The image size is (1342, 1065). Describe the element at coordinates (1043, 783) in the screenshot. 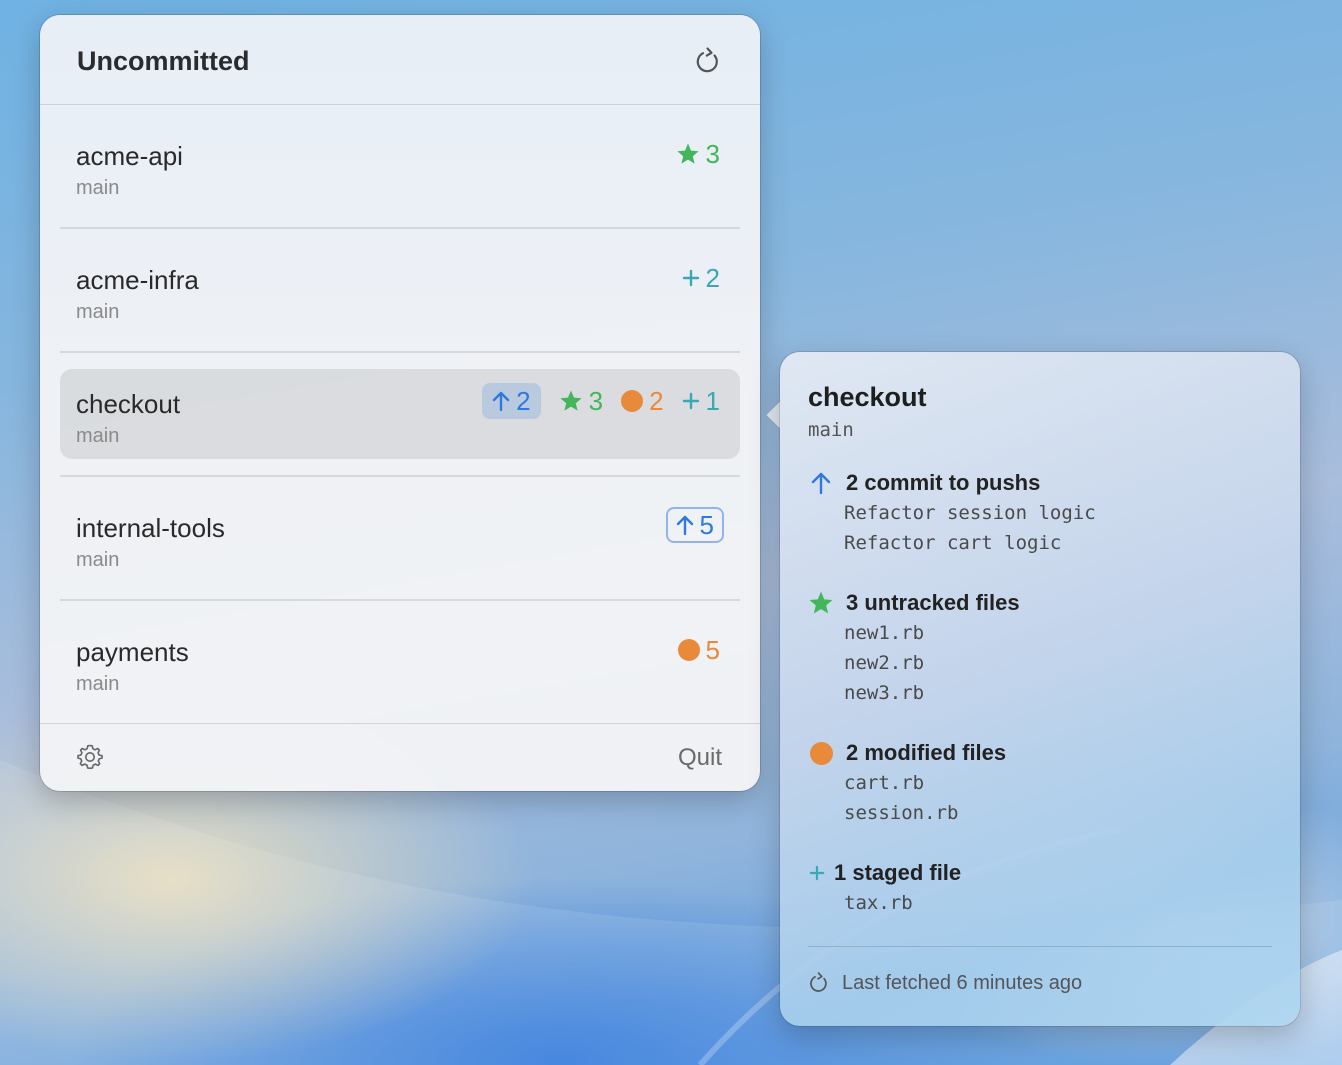

I see `modified-section: 2 modified files cart.rb session.rb` at that location.